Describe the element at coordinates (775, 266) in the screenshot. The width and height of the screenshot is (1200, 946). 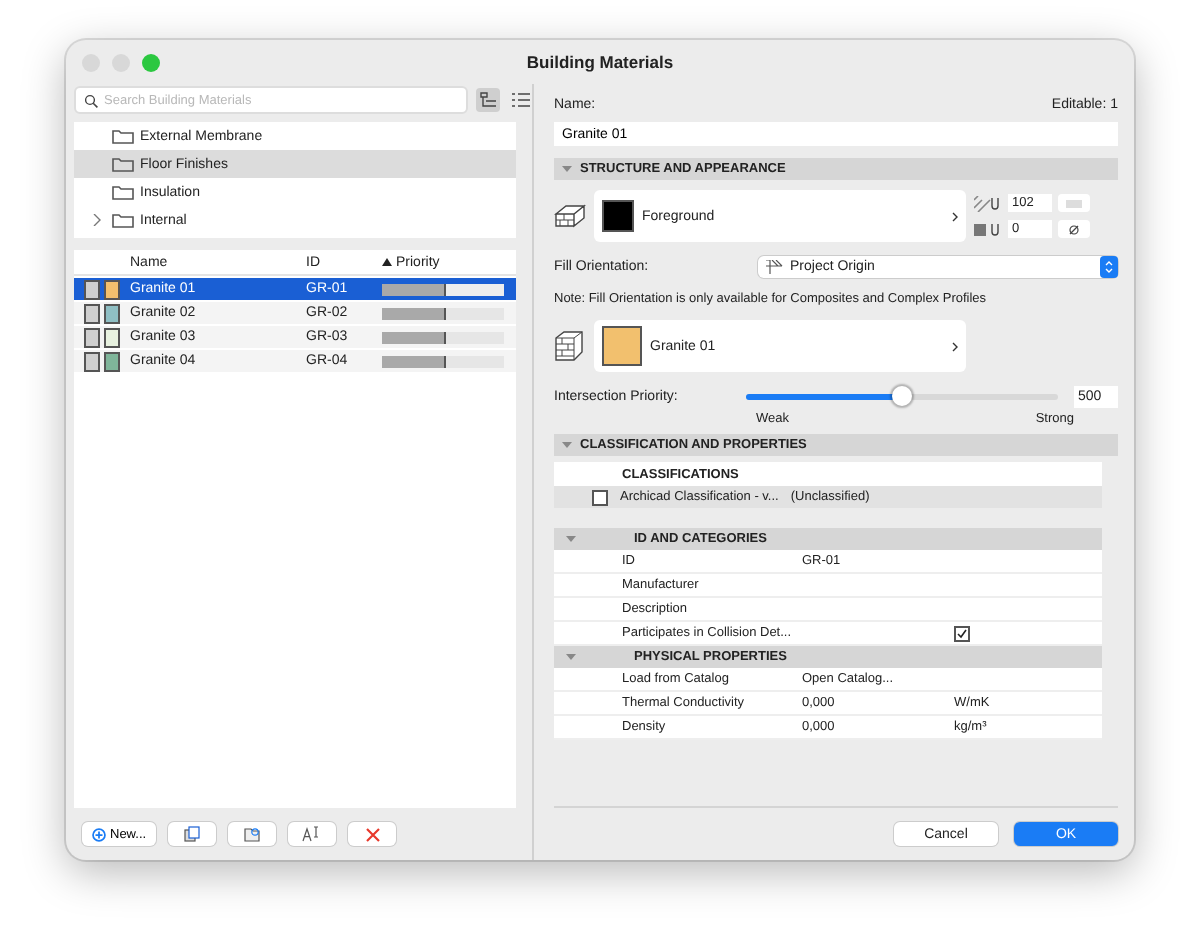
I see `hatch-origin-icon` at that location.